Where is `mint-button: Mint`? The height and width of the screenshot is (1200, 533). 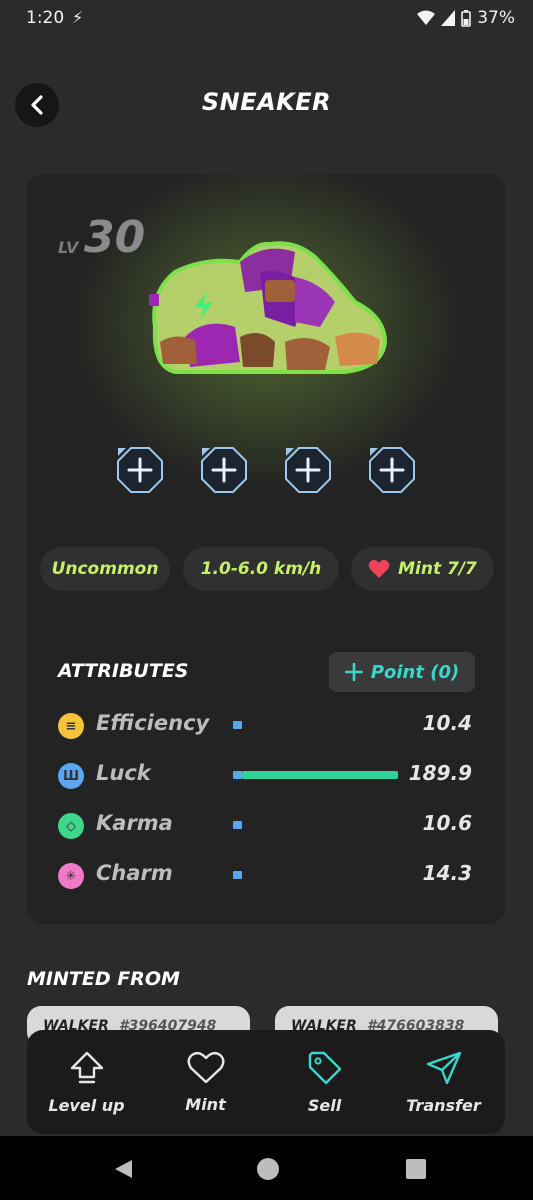 mint-button: Mint is located at coordinates (205, 1082).